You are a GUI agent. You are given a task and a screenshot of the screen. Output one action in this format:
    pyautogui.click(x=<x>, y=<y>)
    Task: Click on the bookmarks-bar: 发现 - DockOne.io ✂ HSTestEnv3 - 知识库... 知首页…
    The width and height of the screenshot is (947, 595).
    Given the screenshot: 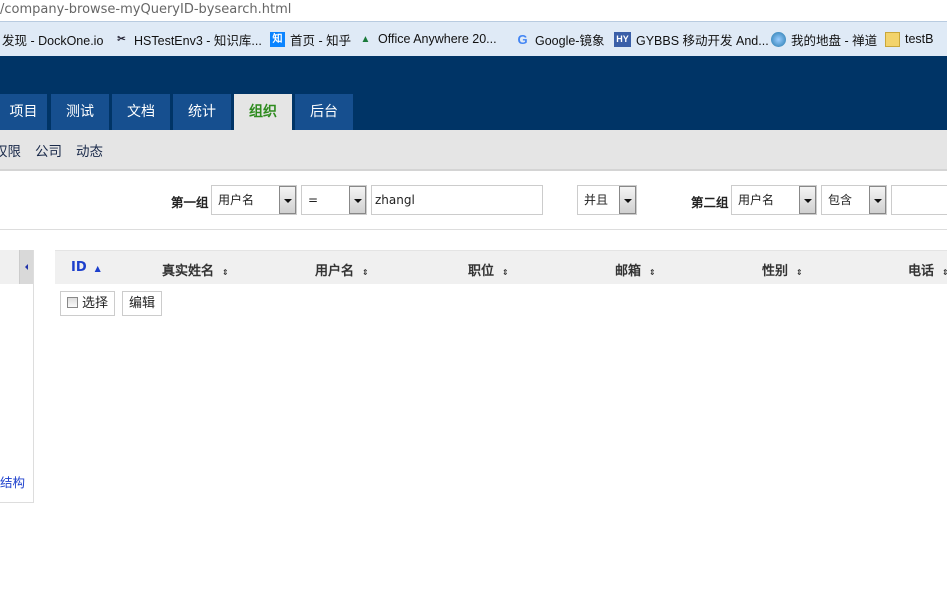 What is the action you would take?
    pyautogui.click(x=473, y=38)
    